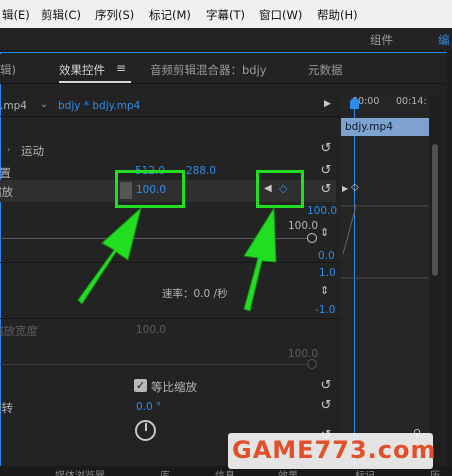 This screenshot has height=476, width=452. What do you see at coordinates (109, 255) in the screenshot?
I see `annotation-arrow-left` at bounding box center [109, 255].